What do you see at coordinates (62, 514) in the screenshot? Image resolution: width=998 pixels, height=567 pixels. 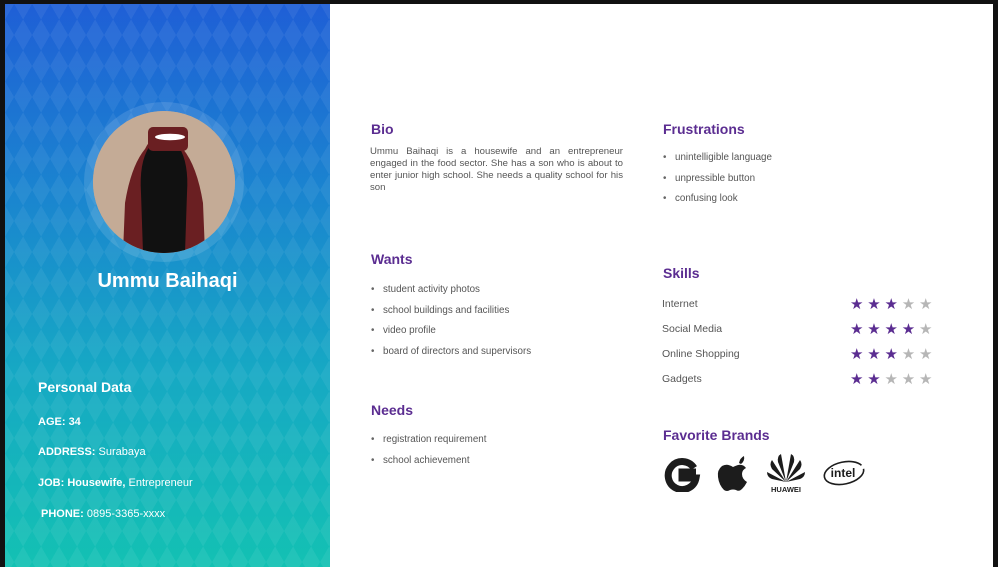 I see `phone-label: PHONE:` at bounding box center [62, 514].